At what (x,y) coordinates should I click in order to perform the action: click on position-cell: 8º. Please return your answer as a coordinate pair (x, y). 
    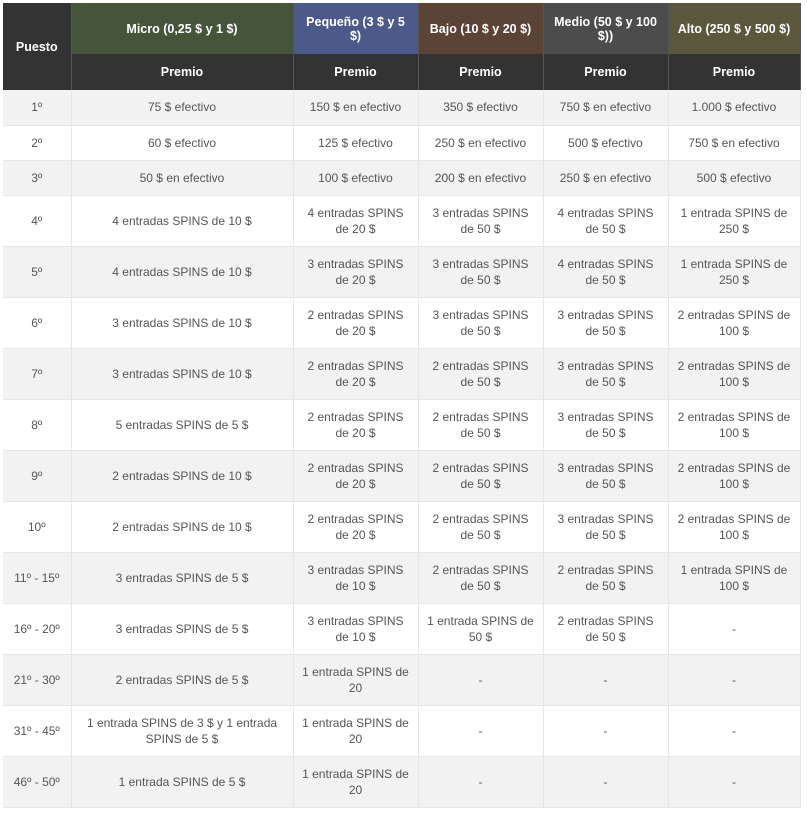
    Looking at the image, I should click on (37, 425).